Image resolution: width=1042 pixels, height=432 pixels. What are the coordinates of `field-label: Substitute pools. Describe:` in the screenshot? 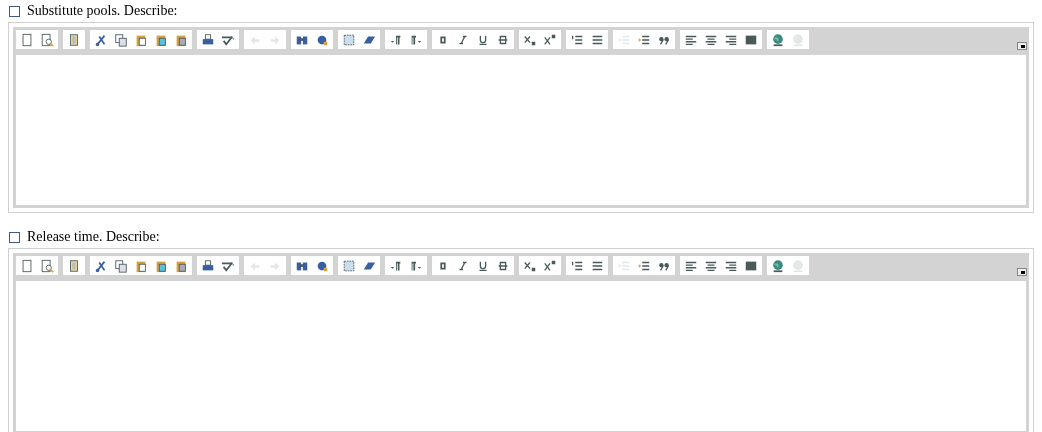 It's located at (102, 11).